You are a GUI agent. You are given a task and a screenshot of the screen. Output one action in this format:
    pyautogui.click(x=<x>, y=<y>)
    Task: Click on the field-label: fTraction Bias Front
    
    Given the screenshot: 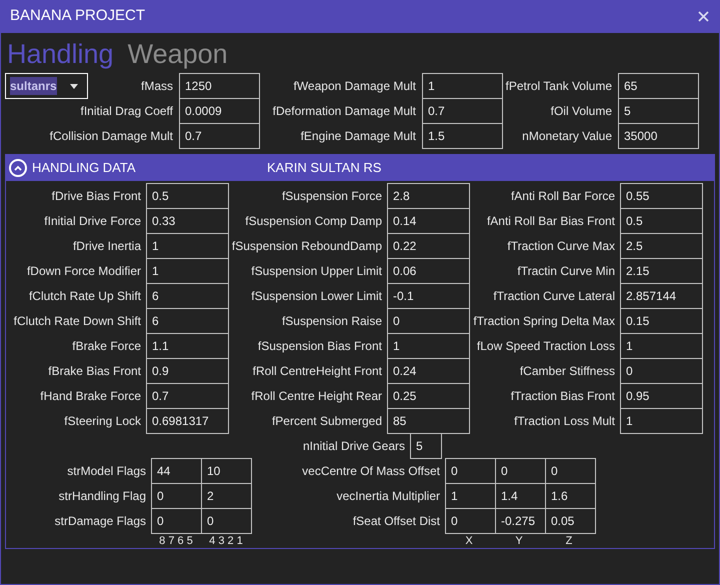 What is the action you would take?
    pyautogui.click(x=562, y=396)
    